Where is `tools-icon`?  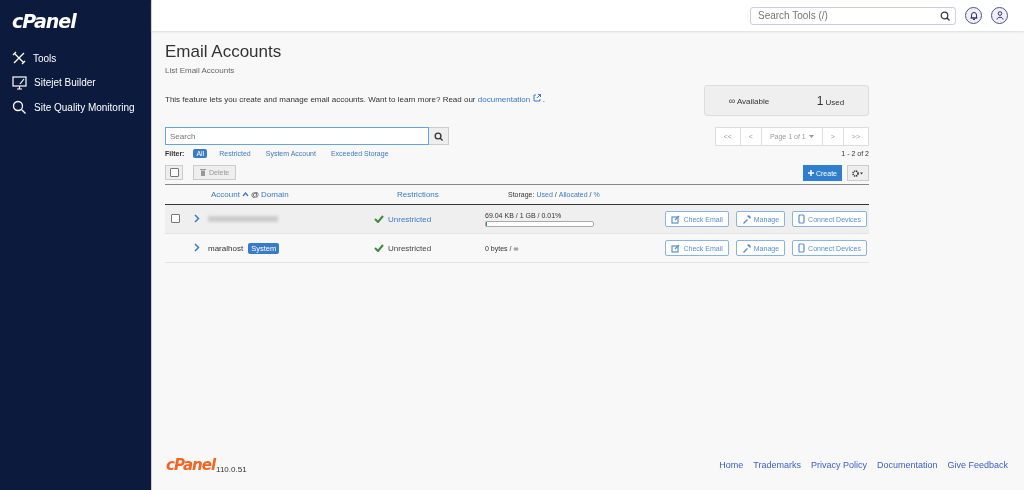 tools-icon is located at coordinates (19, 58).